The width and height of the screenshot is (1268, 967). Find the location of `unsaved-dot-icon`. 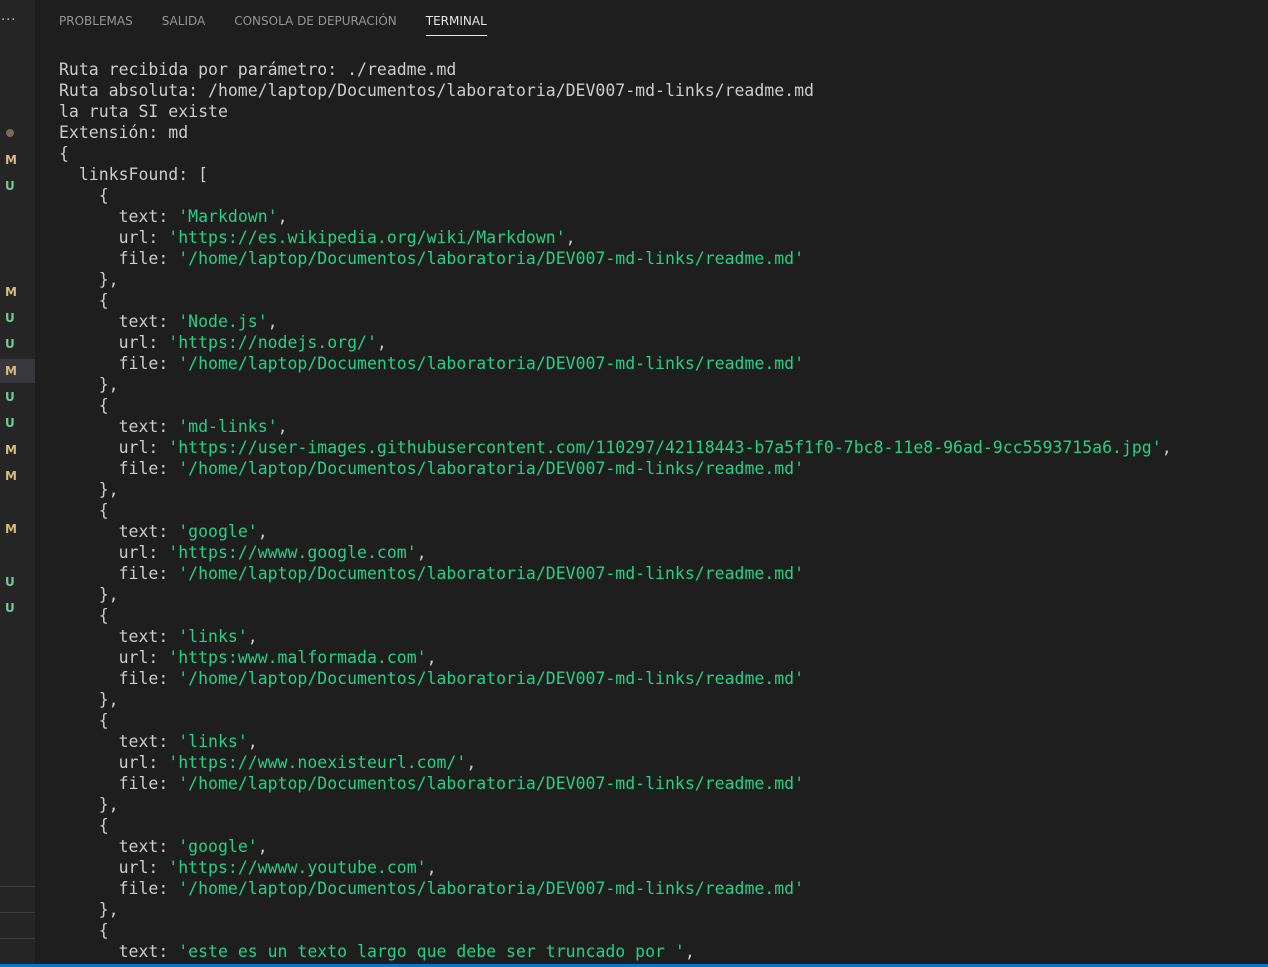

unsaved-dot-icon is located at coordinates (10, 133).